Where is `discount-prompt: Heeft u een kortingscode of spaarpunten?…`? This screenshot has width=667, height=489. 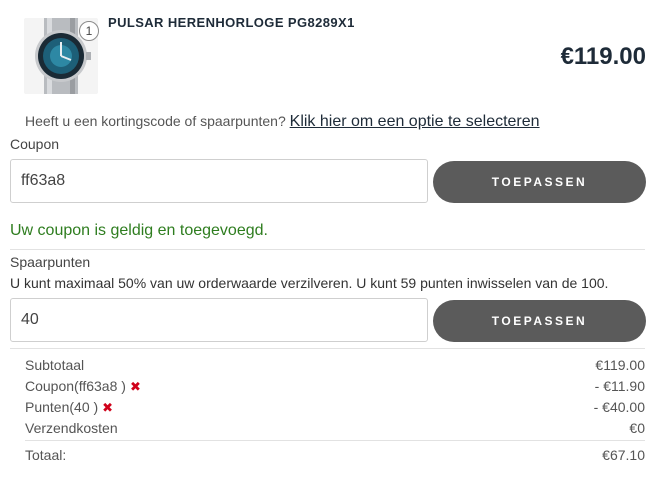
discount-prompt: Heeft u een kortingscode of spaarpunten?… is located at coordinates (282, 122).